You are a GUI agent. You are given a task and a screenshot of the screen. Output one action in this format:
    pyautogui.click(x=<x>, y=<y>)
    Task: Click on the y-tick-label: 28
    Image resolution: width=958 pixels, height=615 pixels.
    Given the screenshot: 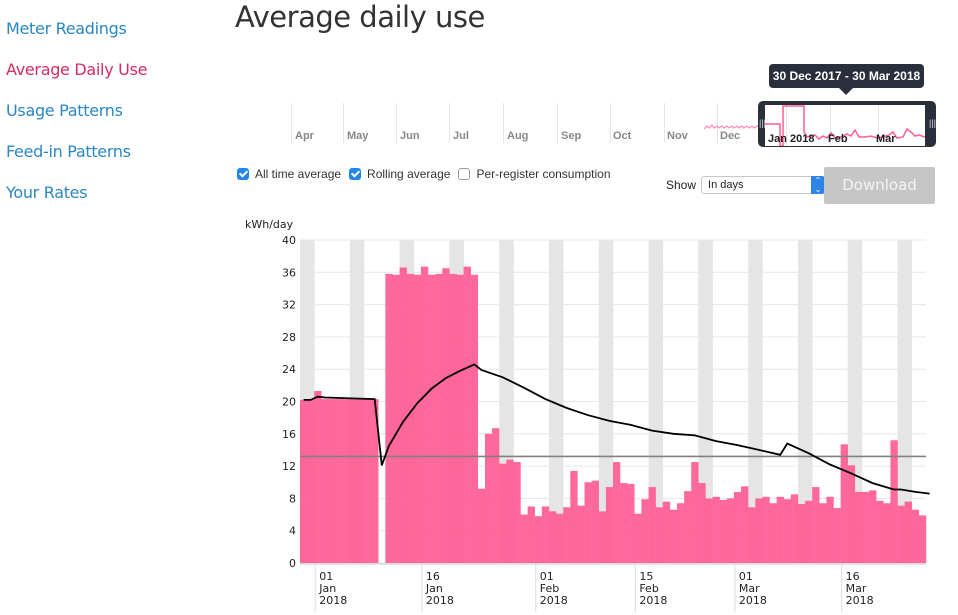 What is the action you would take?
    pyautogui.click(x=289, y=337)
    